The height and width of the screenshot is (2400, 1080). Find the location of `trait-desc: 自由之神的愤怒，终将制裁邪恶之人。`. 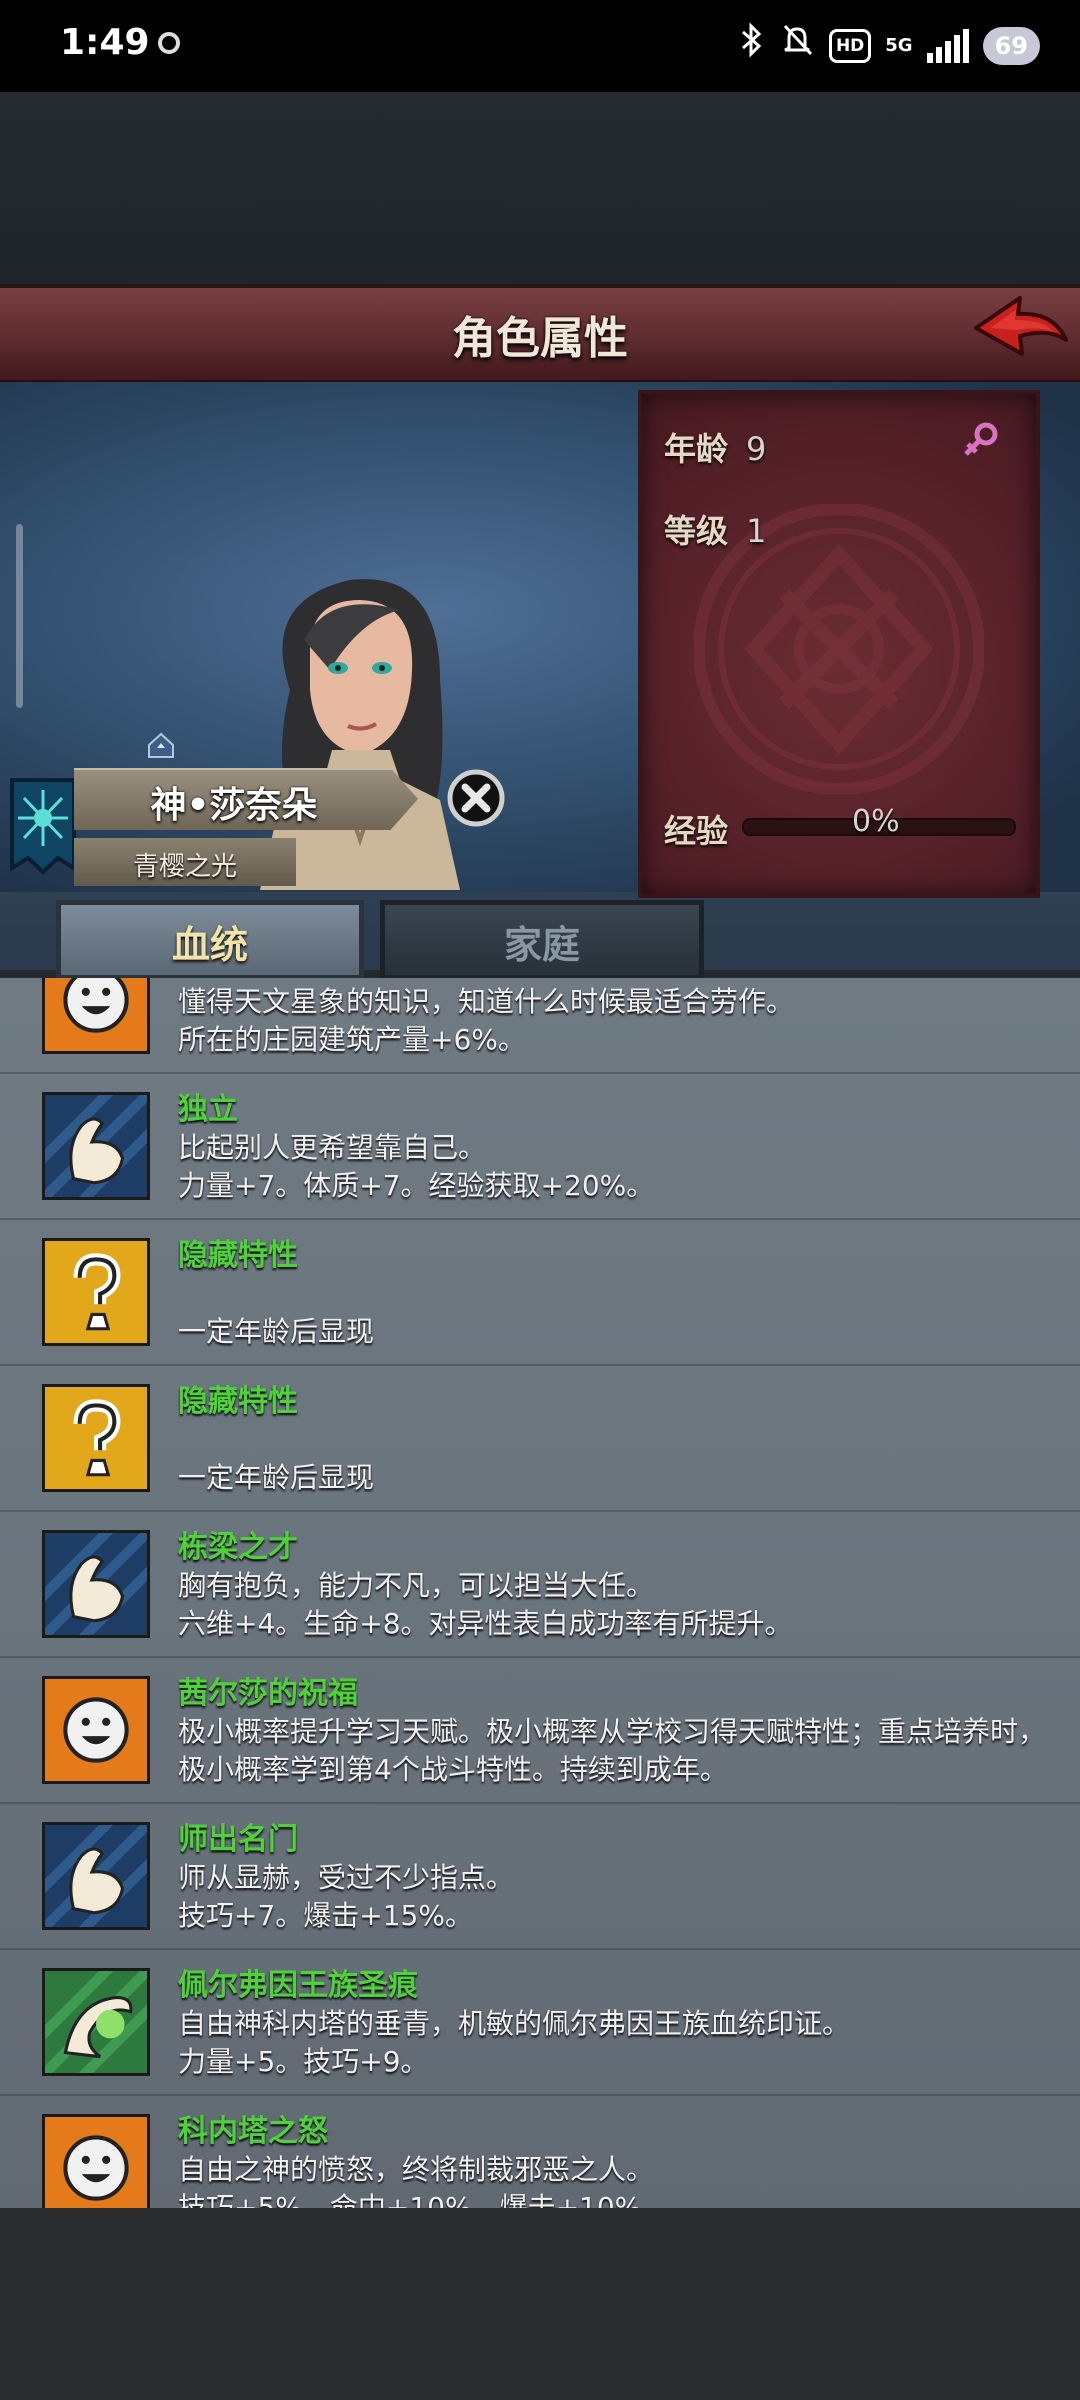

trait-desc: 自由之神的愤怒，终将制裁邪恶之人。 is located at coordinates (416, 2169).